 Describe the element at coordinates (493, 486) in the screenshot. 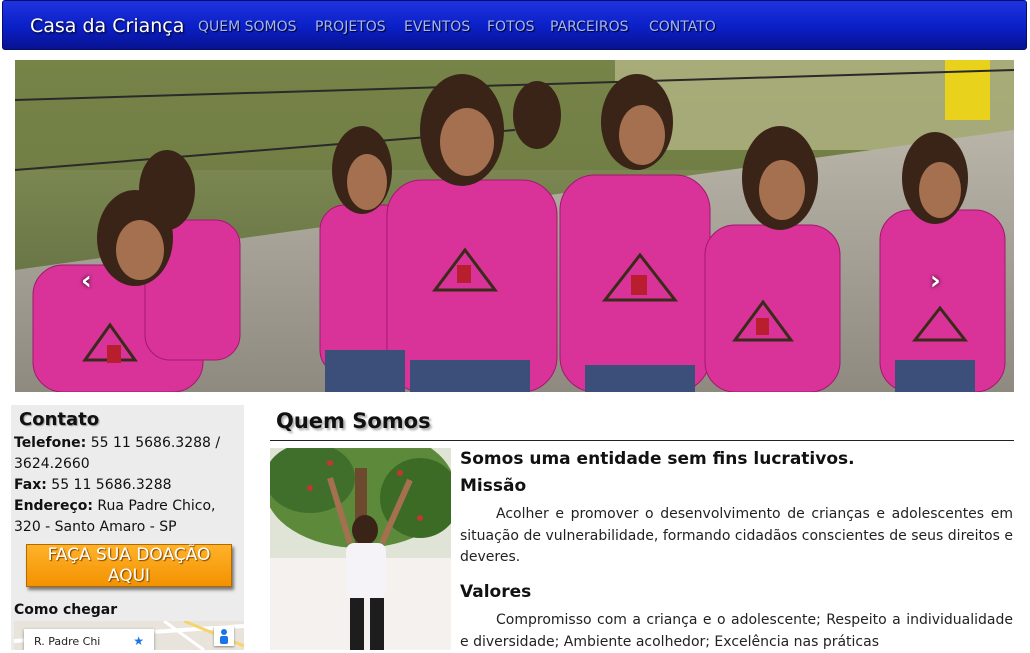

I see `mission-heading: Missão` at that location.